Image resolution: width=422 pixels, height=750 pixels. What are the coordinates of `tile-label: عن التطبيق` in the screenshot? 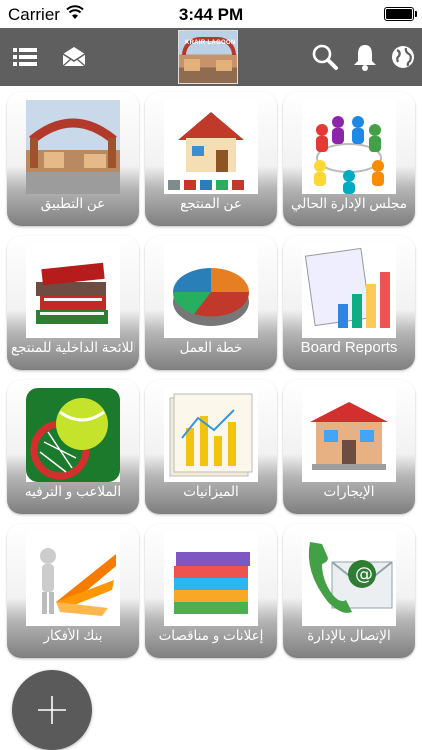 It's located at (73, 203).